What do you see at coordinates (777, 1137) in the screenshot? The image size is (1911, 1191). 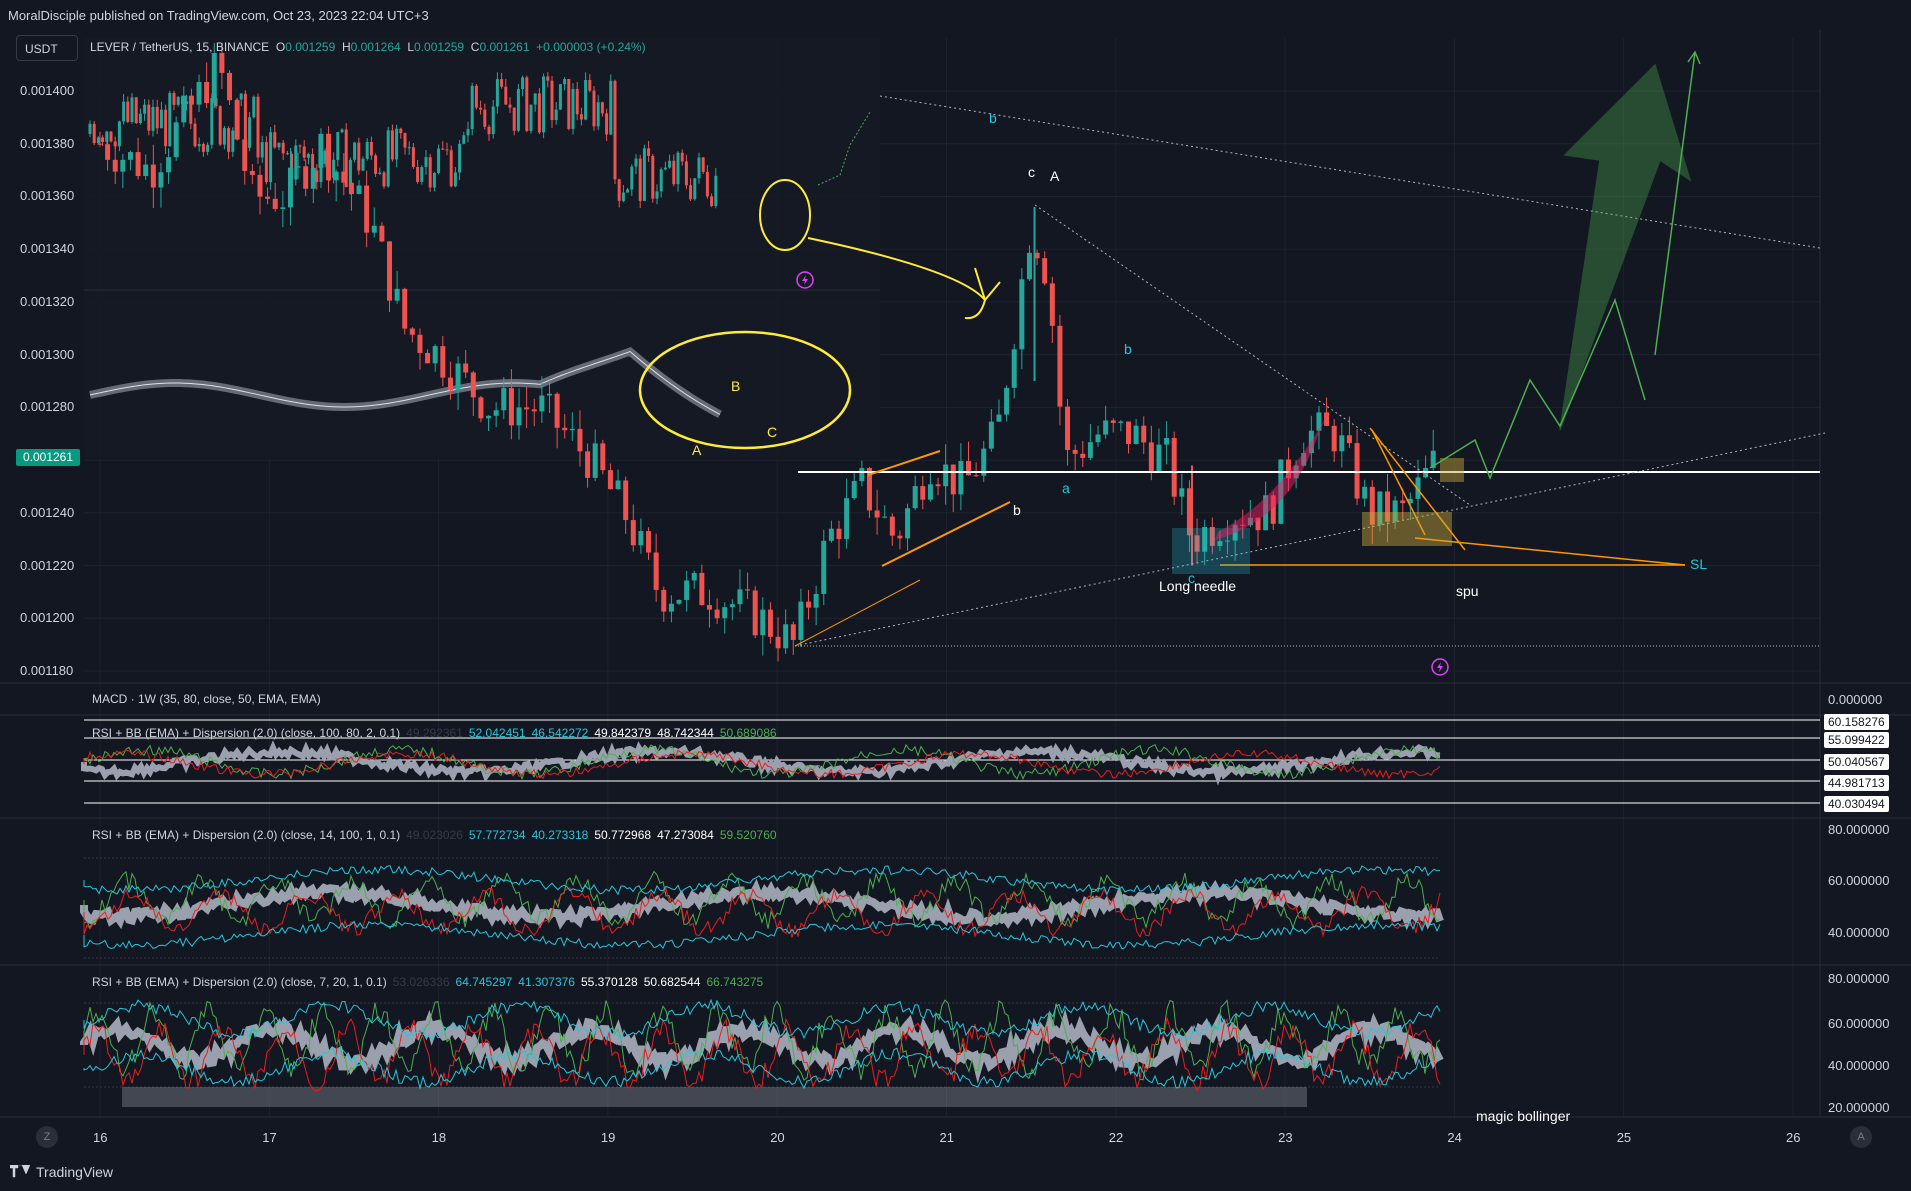 I see `time-tick-label: 20` at bounding box center [777, 1137].